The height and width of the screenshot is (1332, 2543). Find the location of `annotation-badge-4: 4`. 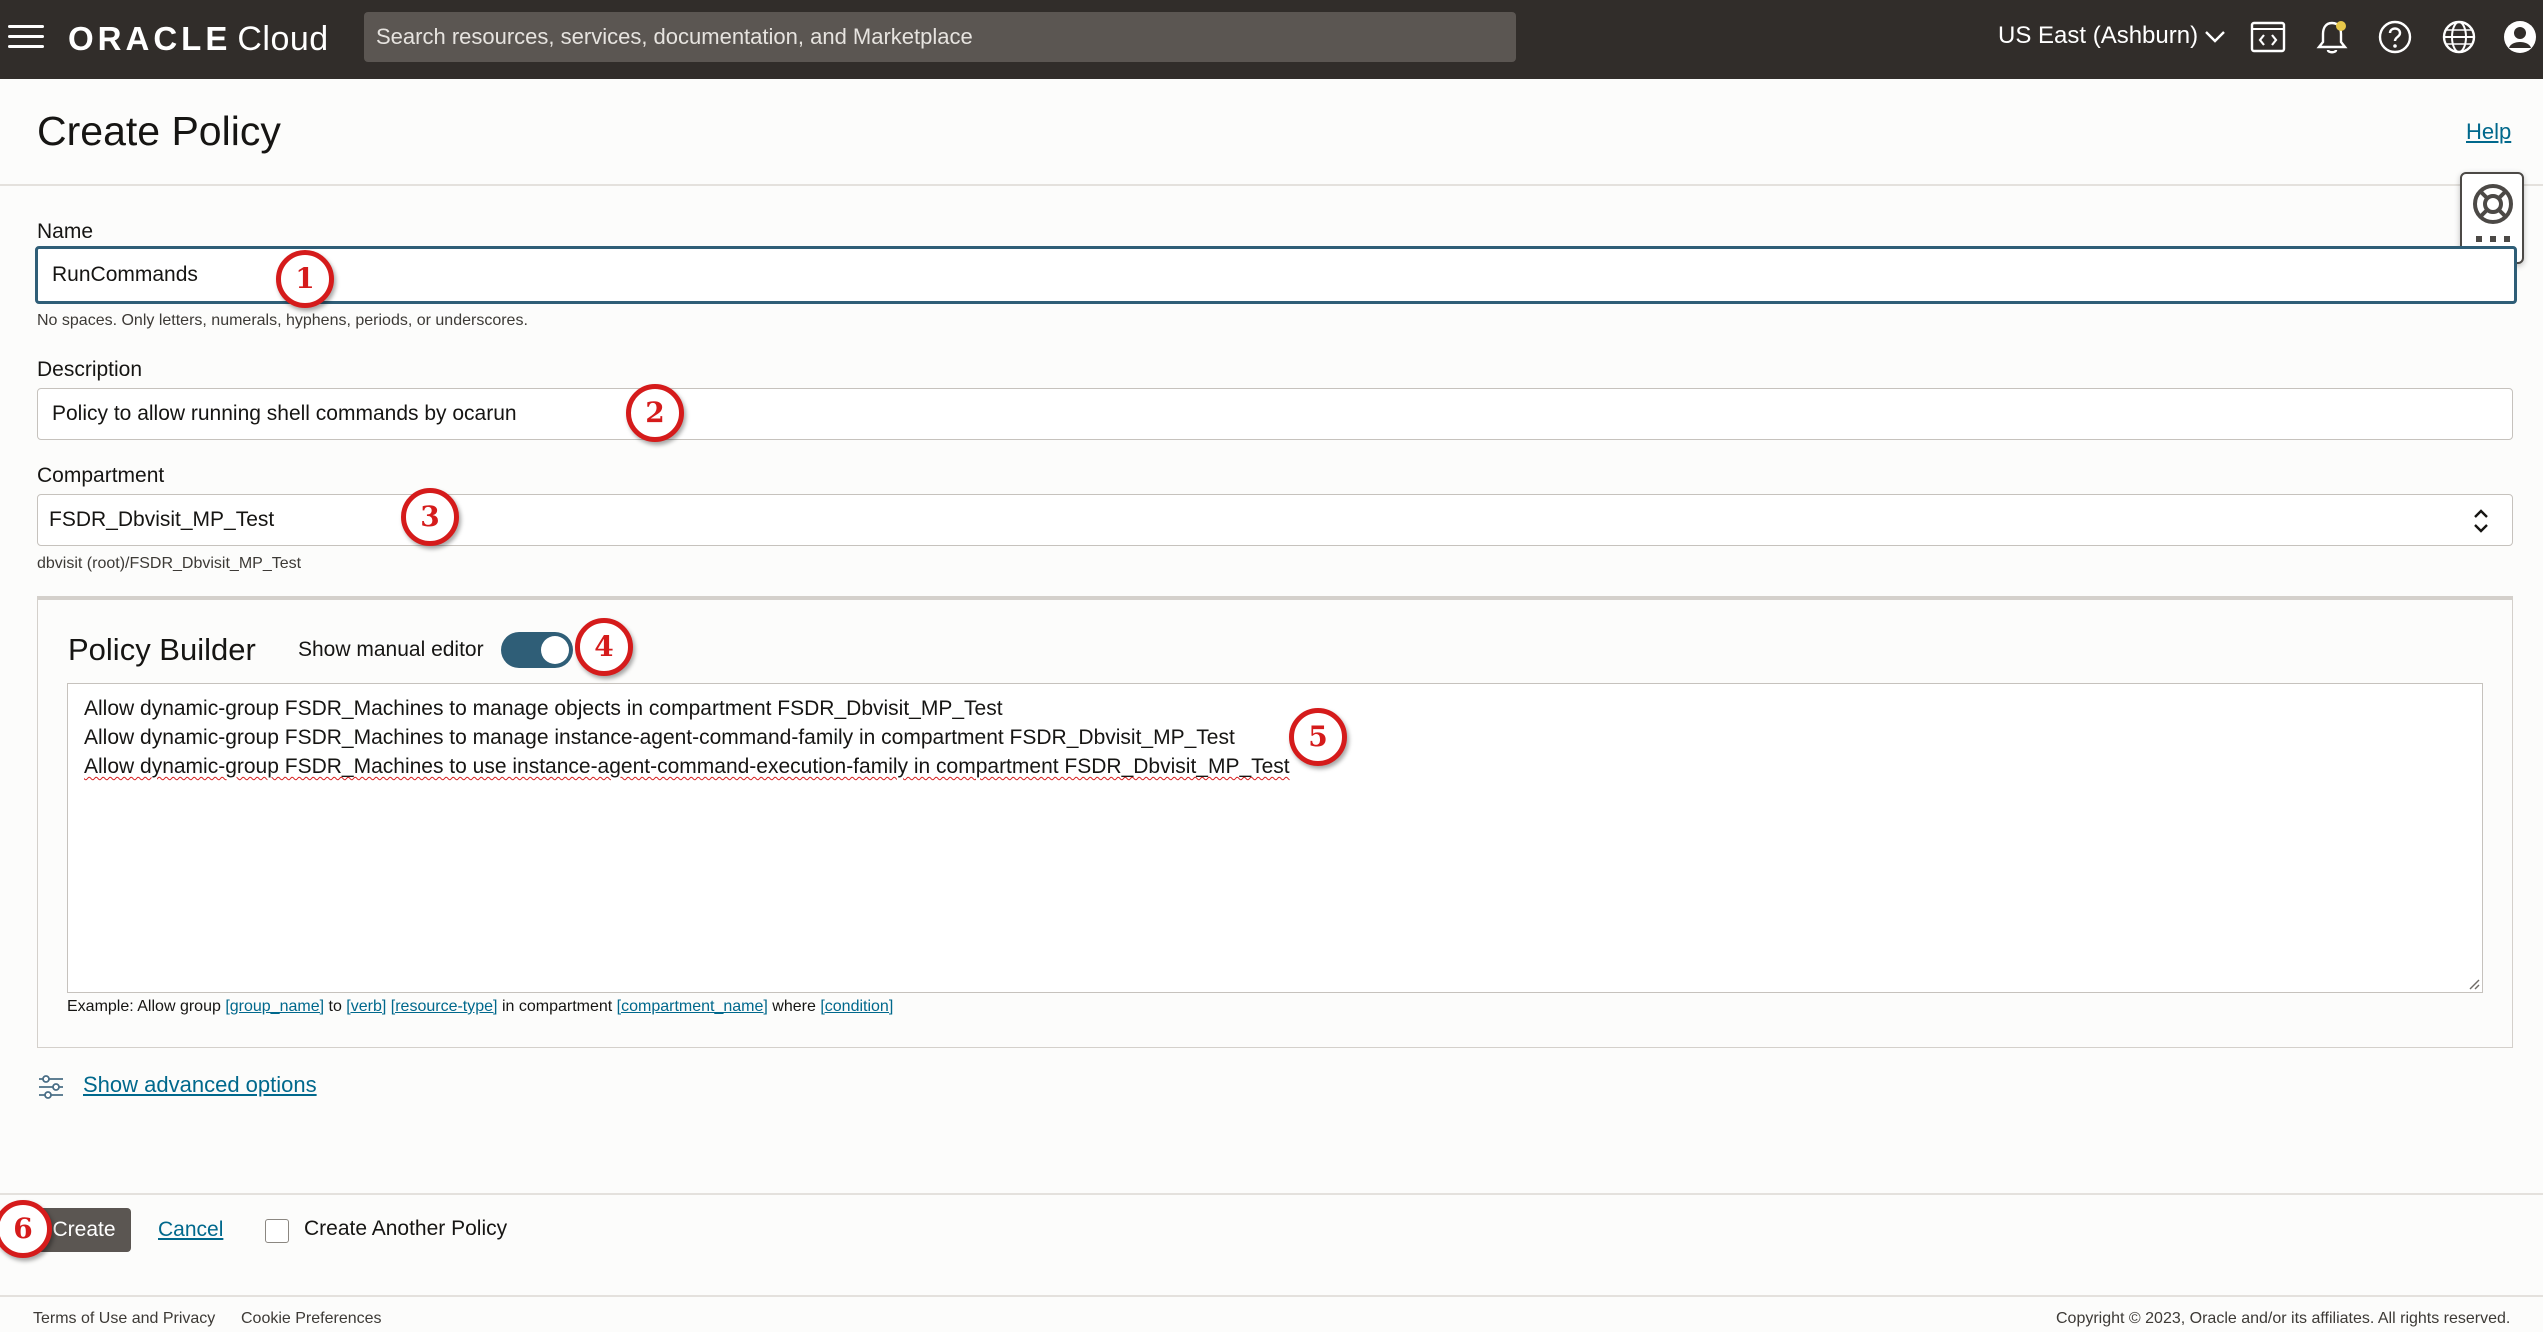

annotation-badge-4: 4 is located at coordinates (604, 647).